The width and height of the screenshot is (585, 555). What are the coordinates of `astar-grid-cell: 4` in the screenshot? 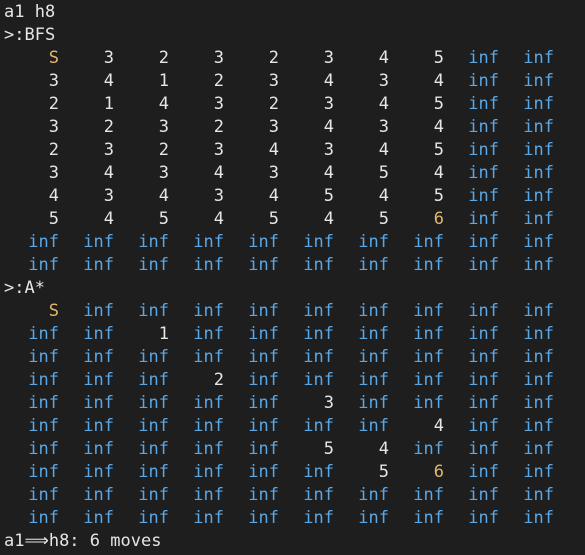 It's located at (438, 426).